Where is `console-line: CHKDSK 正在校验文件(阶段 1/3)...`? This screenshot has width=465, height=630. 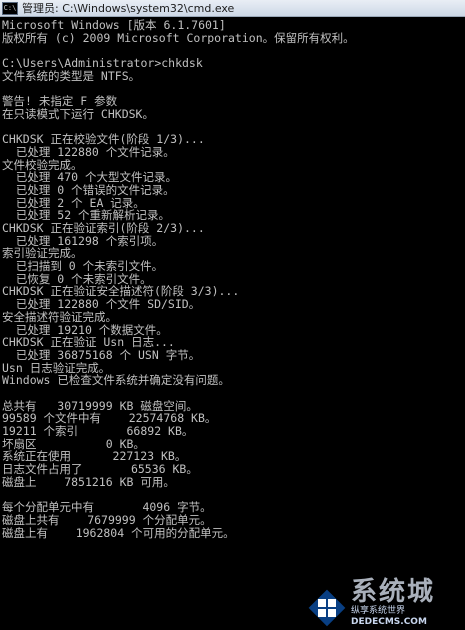 console-line: CHKDSK 正在校验文件(阶段 1/3)... is located at coordinates (103, 139).